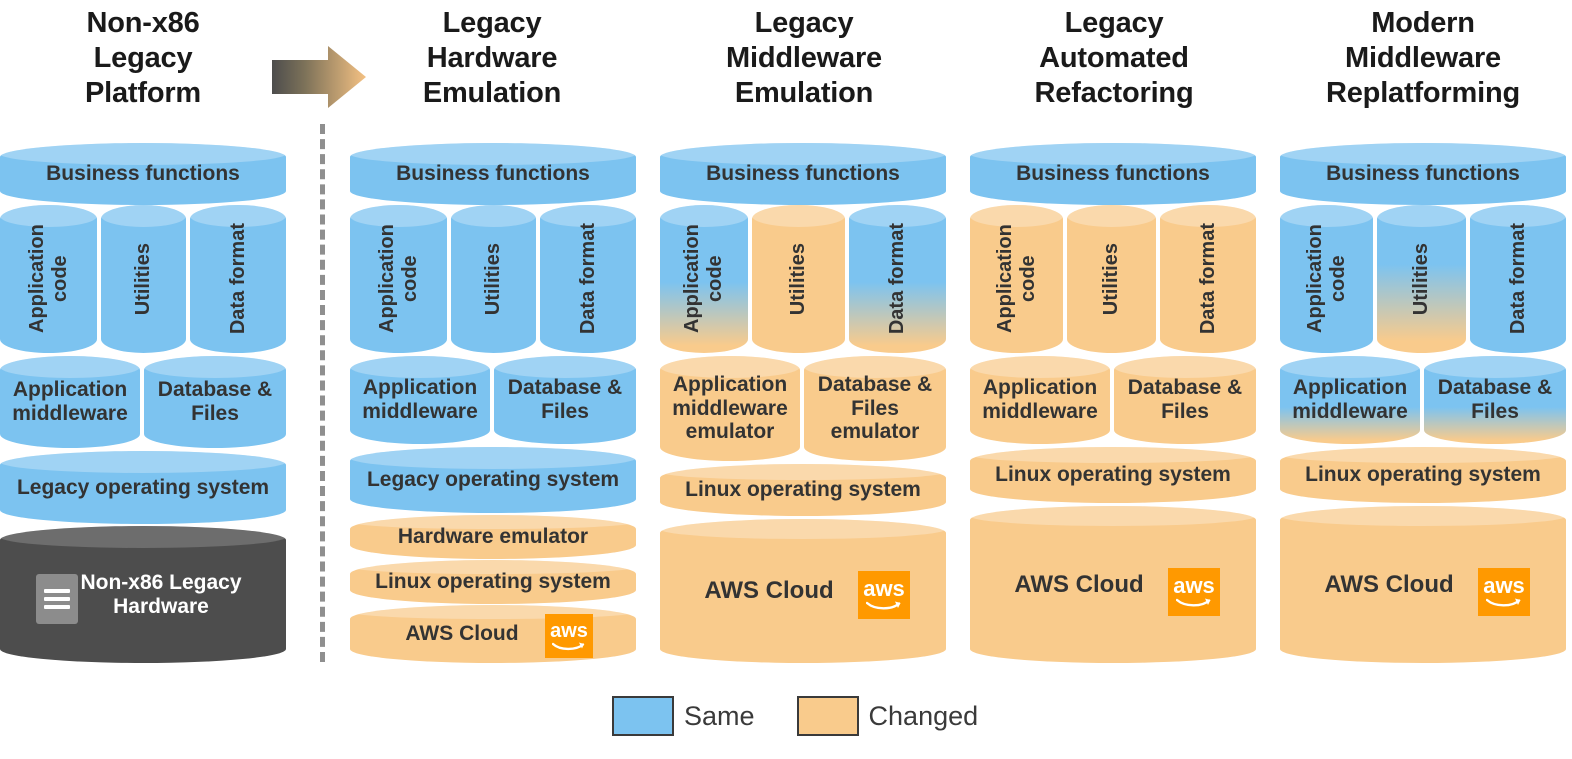 This screenshot has width=1572, height=759. What do you see at coordinates (875, 408) in the screenshot?
I see `layer-database-files-emulator: Database & Files emulator` at bounding box center [875, 408].